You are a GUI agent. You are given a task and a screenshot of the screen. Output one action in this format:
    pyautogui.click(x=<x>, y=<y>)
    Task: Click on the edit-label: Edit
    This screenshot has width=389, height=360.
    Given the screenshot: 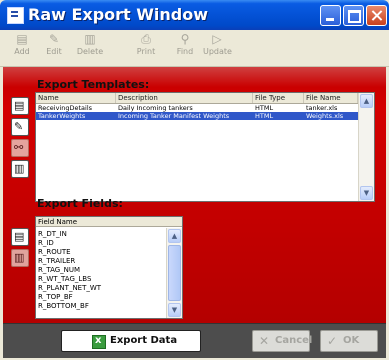 What is the action you would take?
    pyautogui.click(x=54, y=51)
    